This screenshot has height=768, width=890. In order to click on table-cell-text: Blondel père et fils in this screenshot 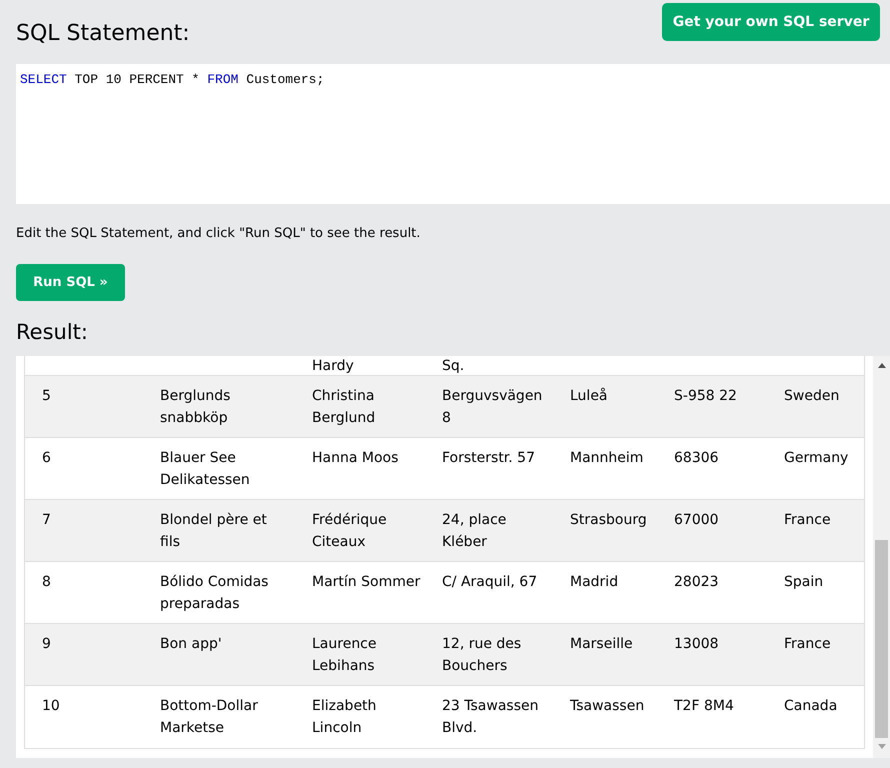, I will do `click(214, 531)`.